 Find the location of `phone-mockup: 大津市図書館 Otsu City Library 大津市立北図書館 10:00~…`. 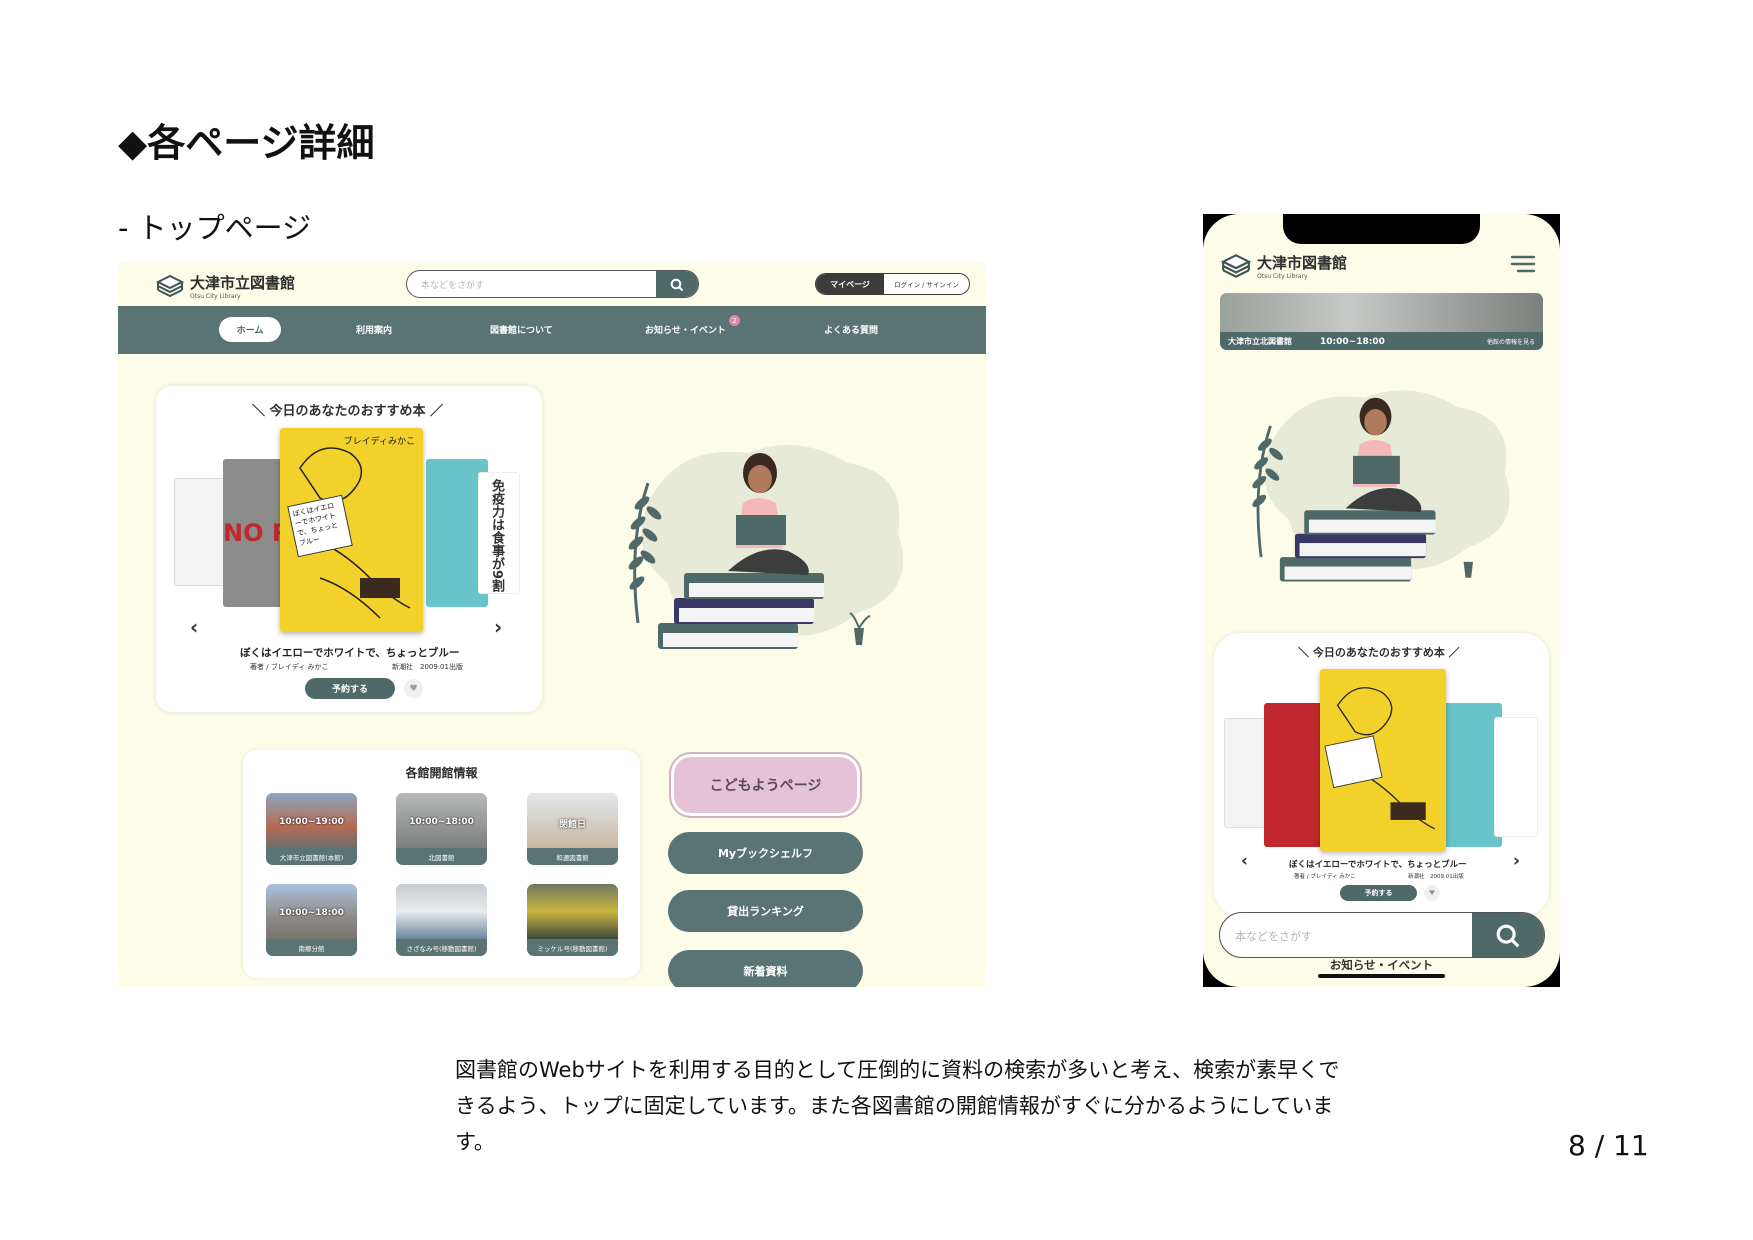

phone-mockup: 大津市図書館 Otsu City Library 大津市立北図書館 10:00~… is located at coordinates (1381, 600).